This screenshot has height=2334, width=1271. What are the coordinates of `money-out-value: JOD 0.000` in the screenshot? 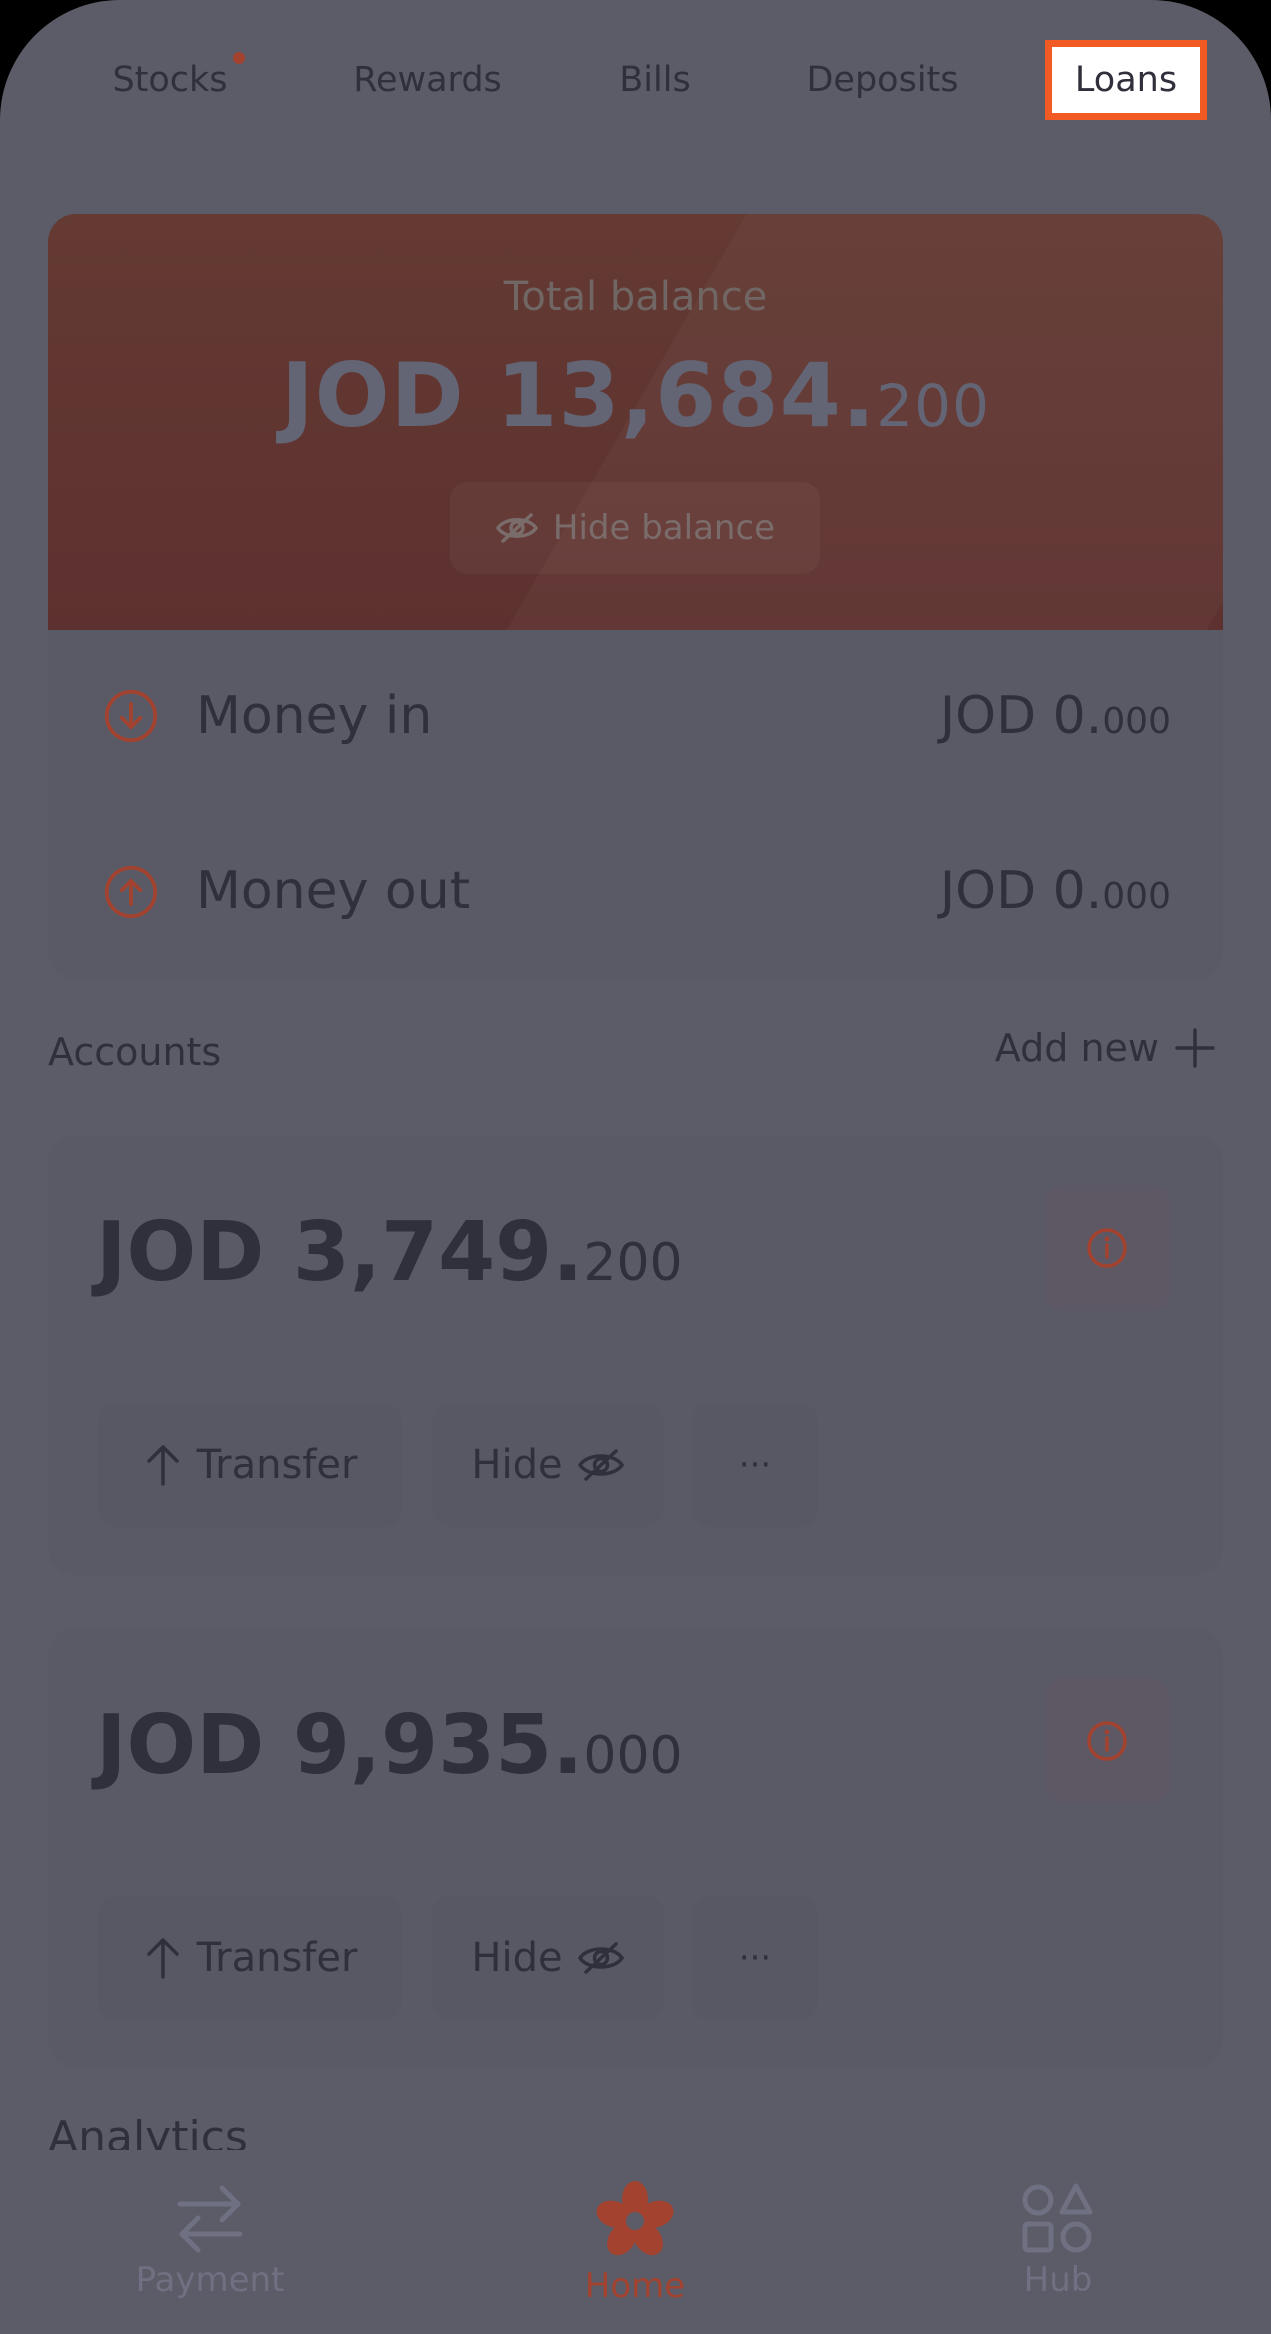 It's located at (1055, 891).